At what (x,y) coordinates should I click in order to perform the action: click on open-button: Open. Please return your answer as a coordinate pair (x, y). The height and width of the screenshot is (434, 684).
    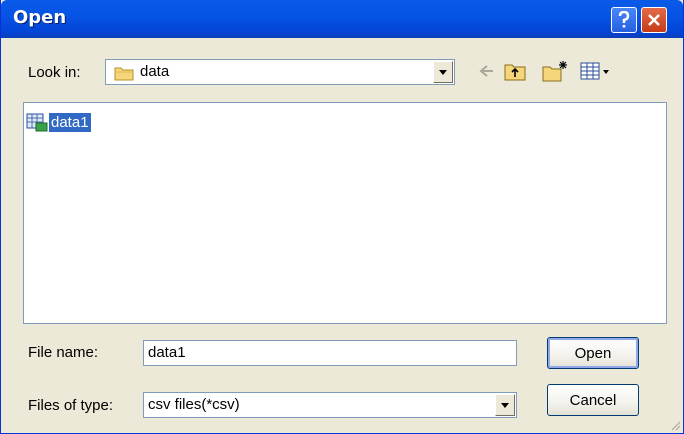
    Looking at the image, I should click on (593, 353).